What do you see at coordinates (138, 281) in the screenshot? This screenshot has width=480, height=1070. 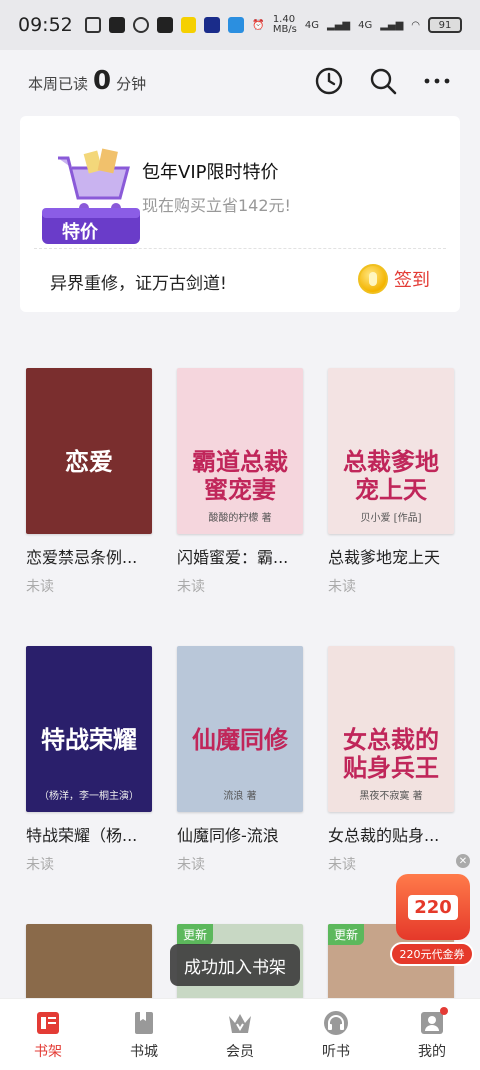 I see `recommend-slogan: 异界重修，证万古剑道!` at bounding box center [138, 281].